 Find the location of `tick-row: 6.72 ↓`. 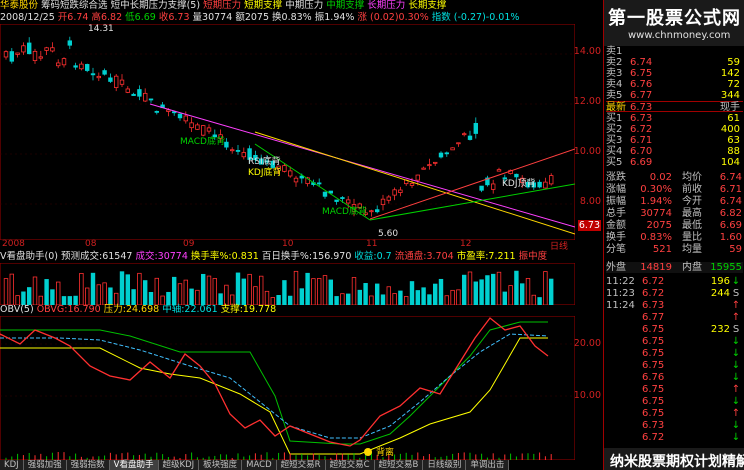

tick-row: 6.72 ↓ is located at coordinates (674, 437).